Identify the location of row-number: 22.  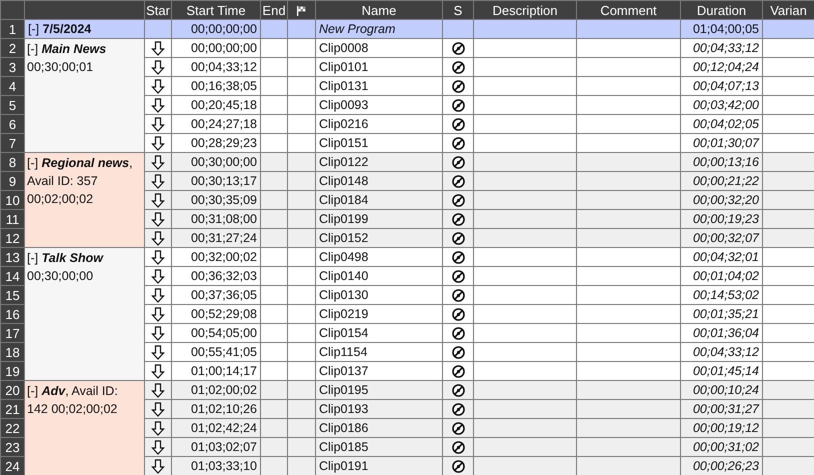
(12, 428).